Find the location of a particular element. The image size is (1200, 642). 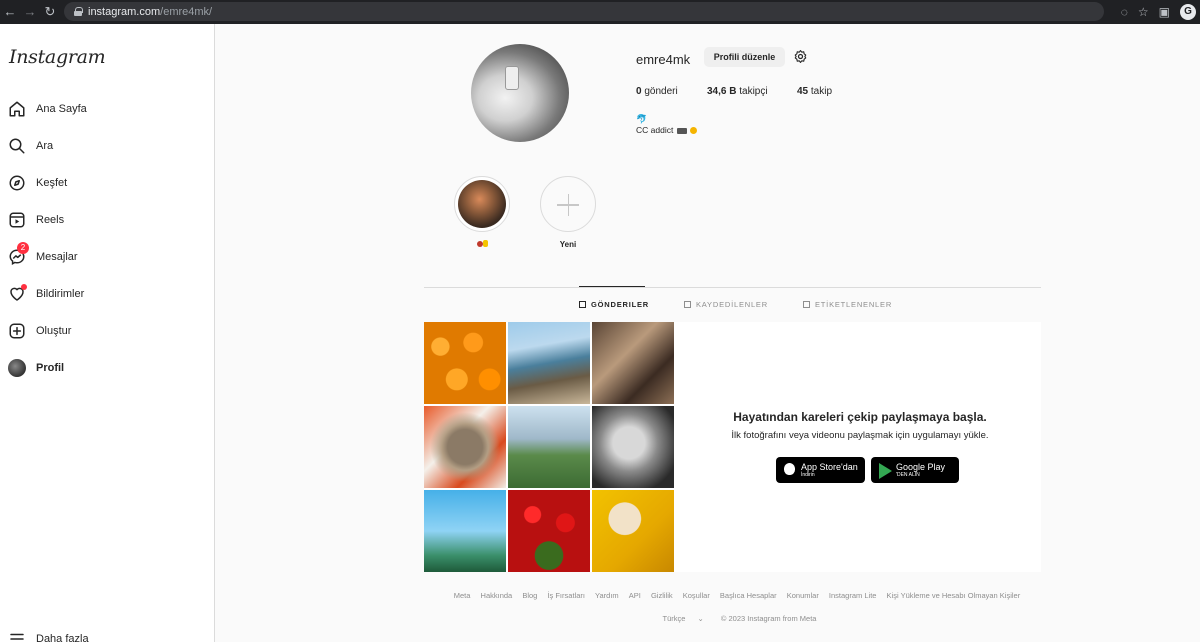

google-play-icon is located at coordinates (885, 471).